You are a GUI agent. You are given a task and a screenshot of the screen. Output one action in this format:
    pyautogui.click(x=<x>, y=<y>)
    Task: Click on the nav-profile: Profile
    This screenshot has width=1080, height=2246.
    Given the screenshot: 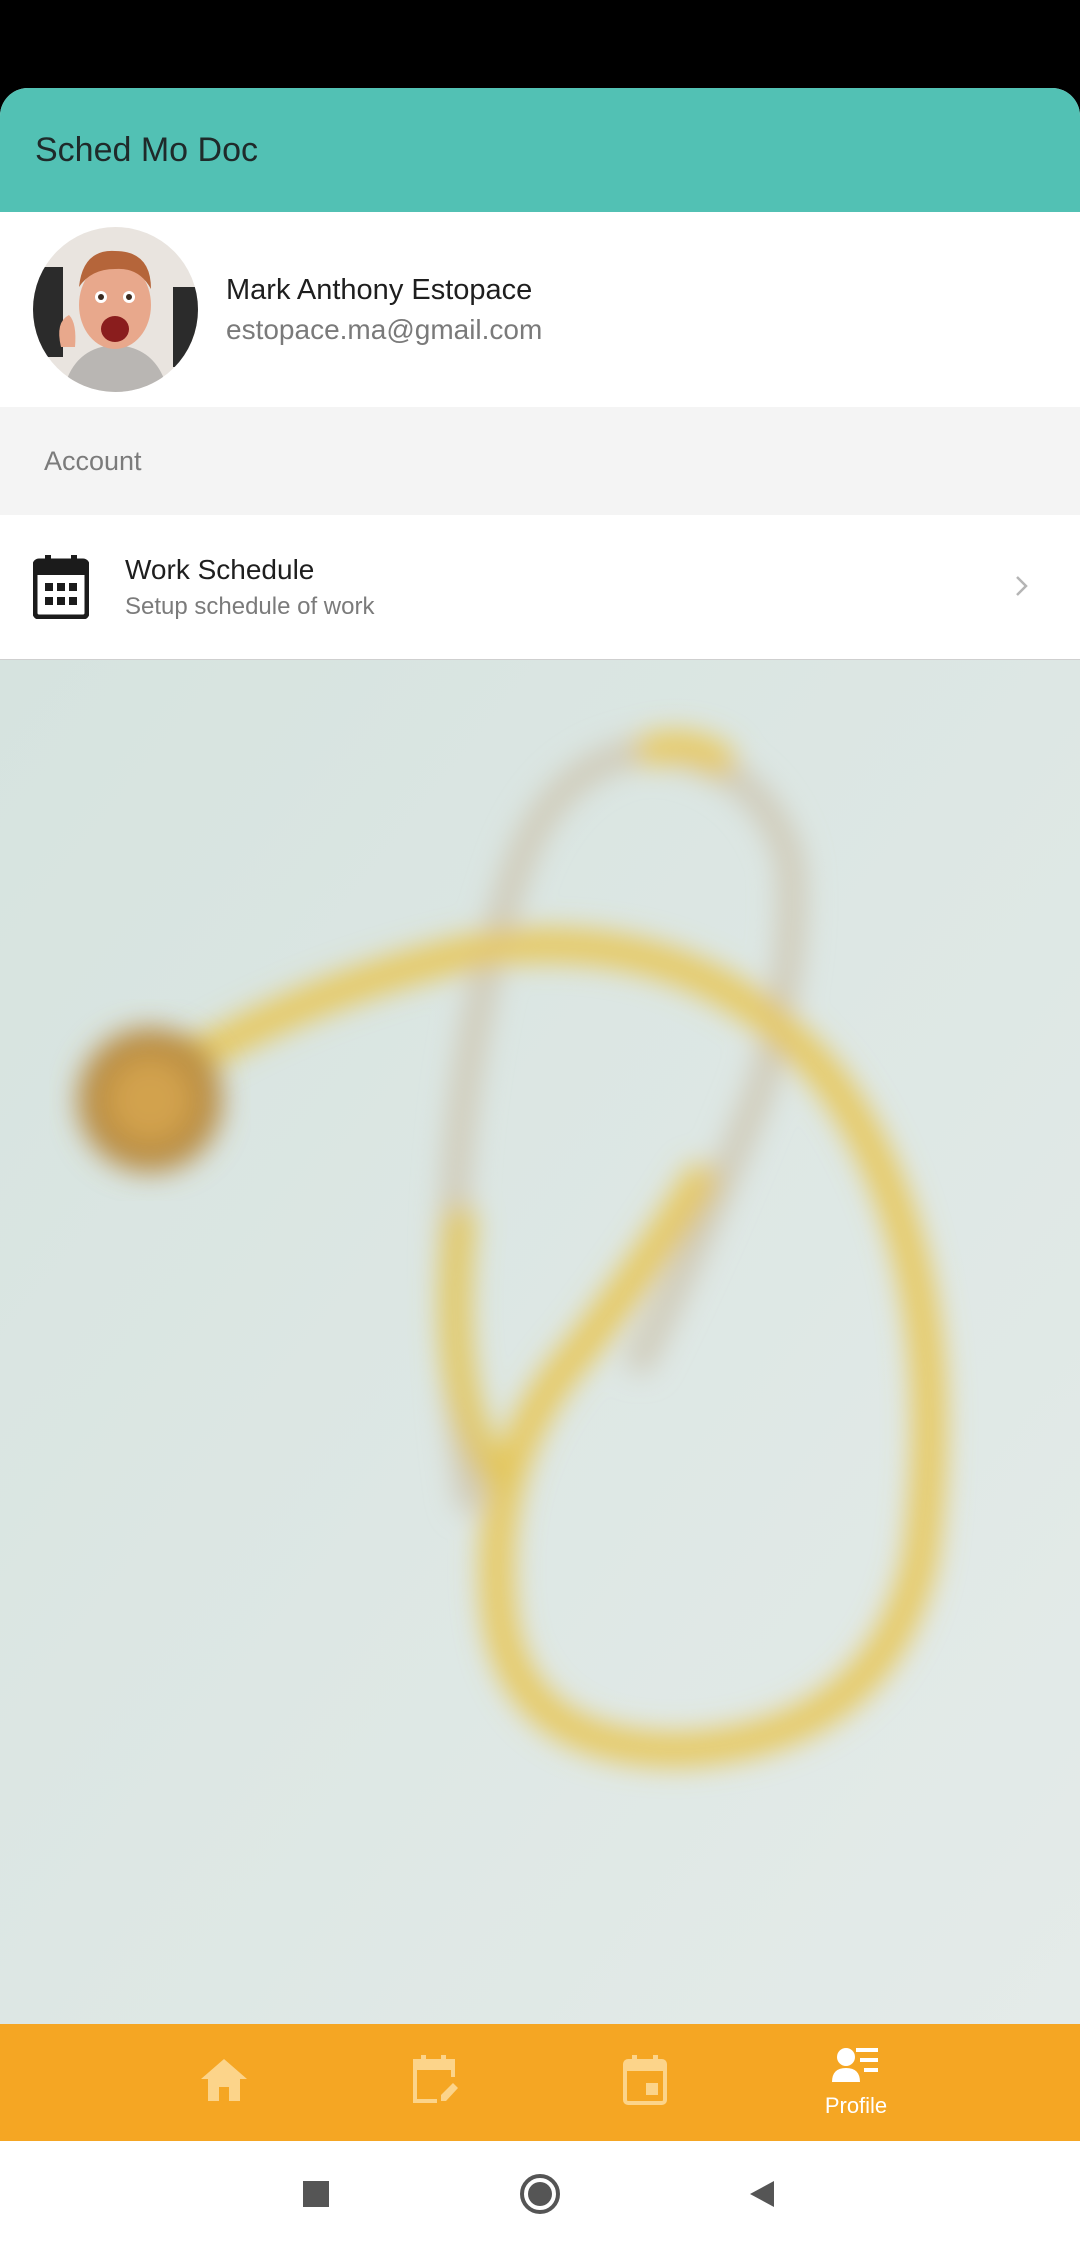 What is the action you would take?
    pyautogui.click(x=856, y=2082)
    